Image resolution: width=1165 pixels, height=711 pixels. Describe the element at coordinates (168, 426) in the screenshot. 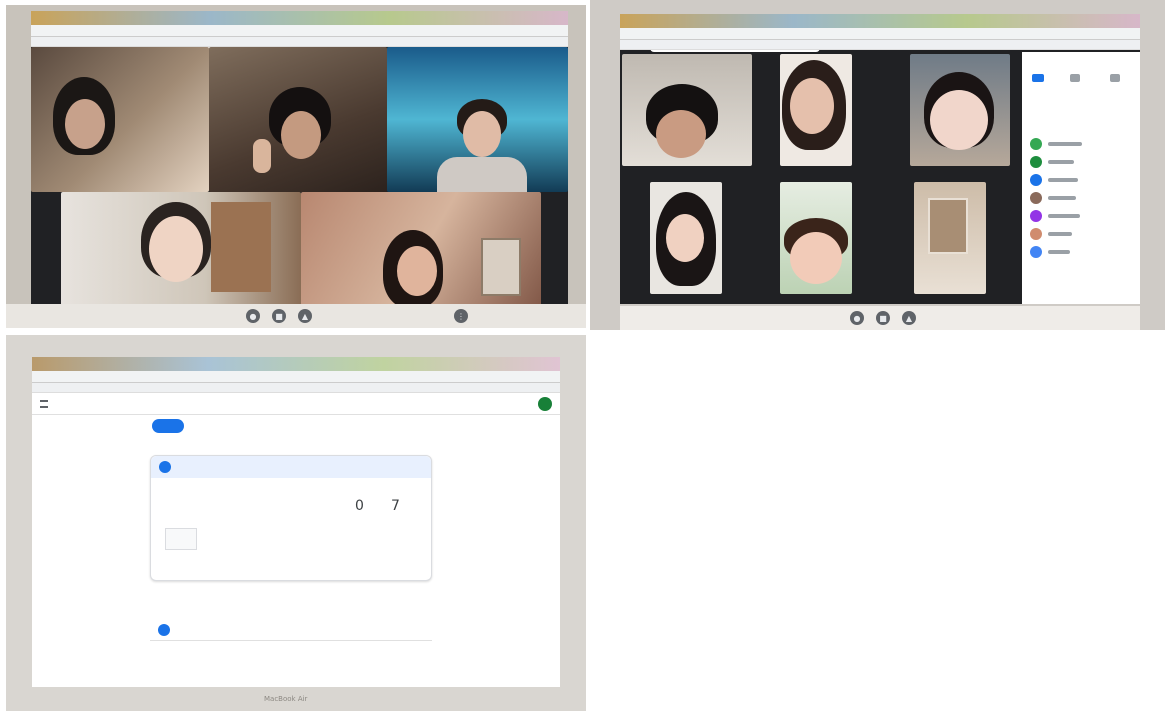

I see `create-button` at that location.